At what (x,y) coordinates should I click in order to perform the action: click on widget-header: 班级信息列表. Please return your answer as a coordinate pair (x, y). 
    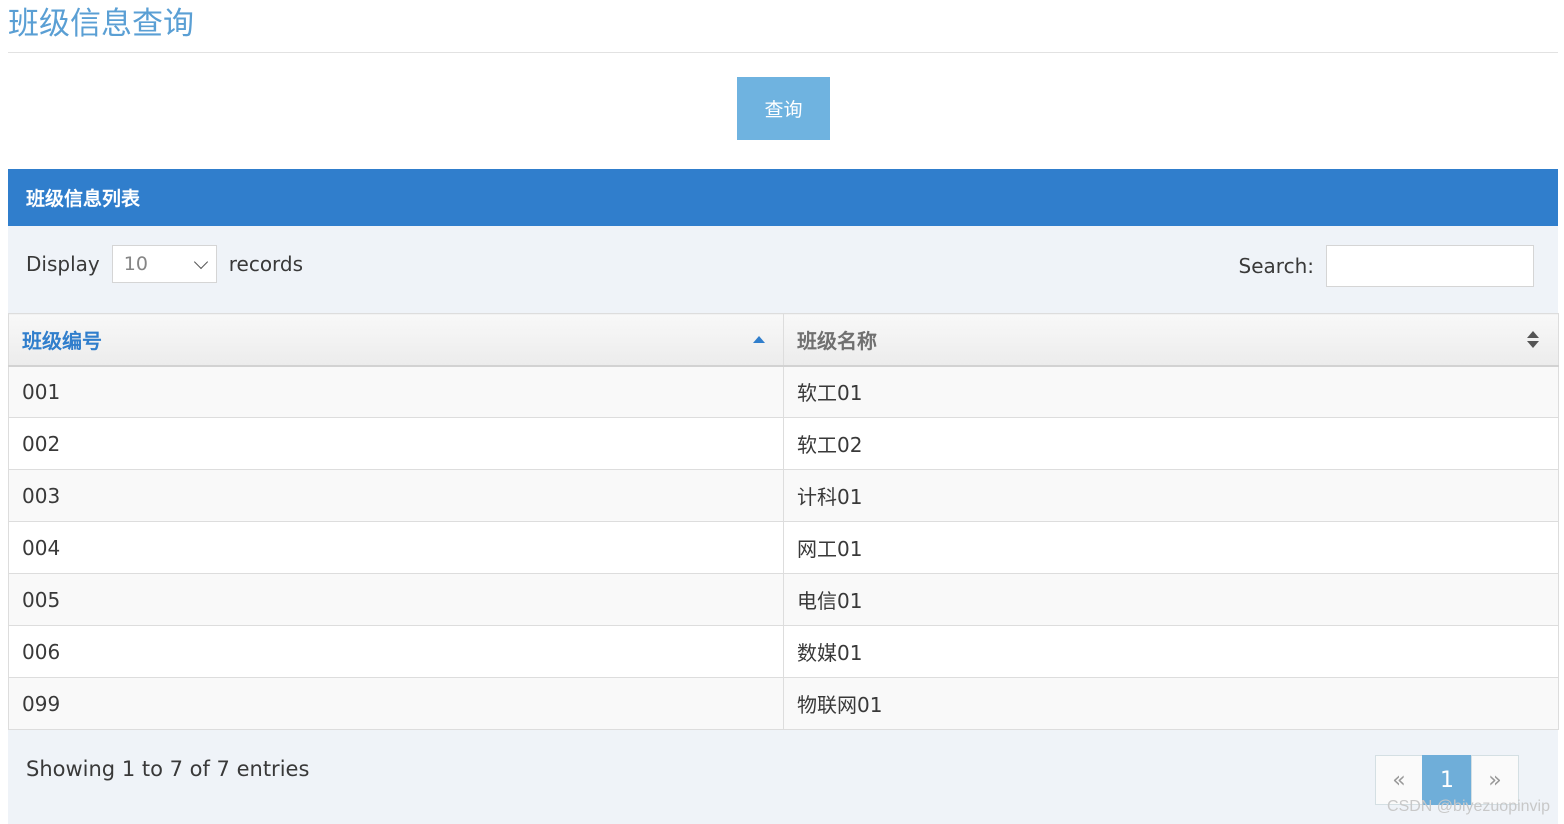
    Looking at the image, I should click on (783, 197).